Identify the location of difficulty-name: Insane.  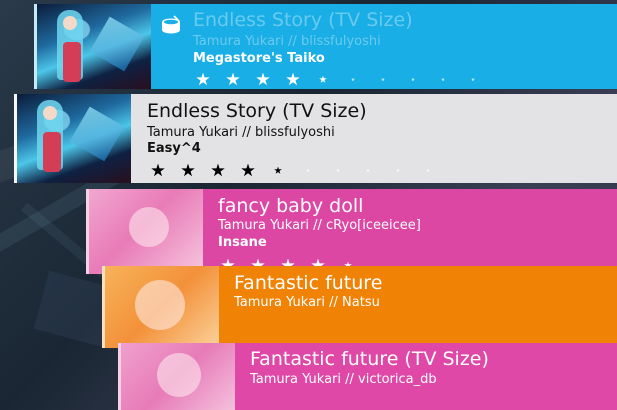
(242, 242).